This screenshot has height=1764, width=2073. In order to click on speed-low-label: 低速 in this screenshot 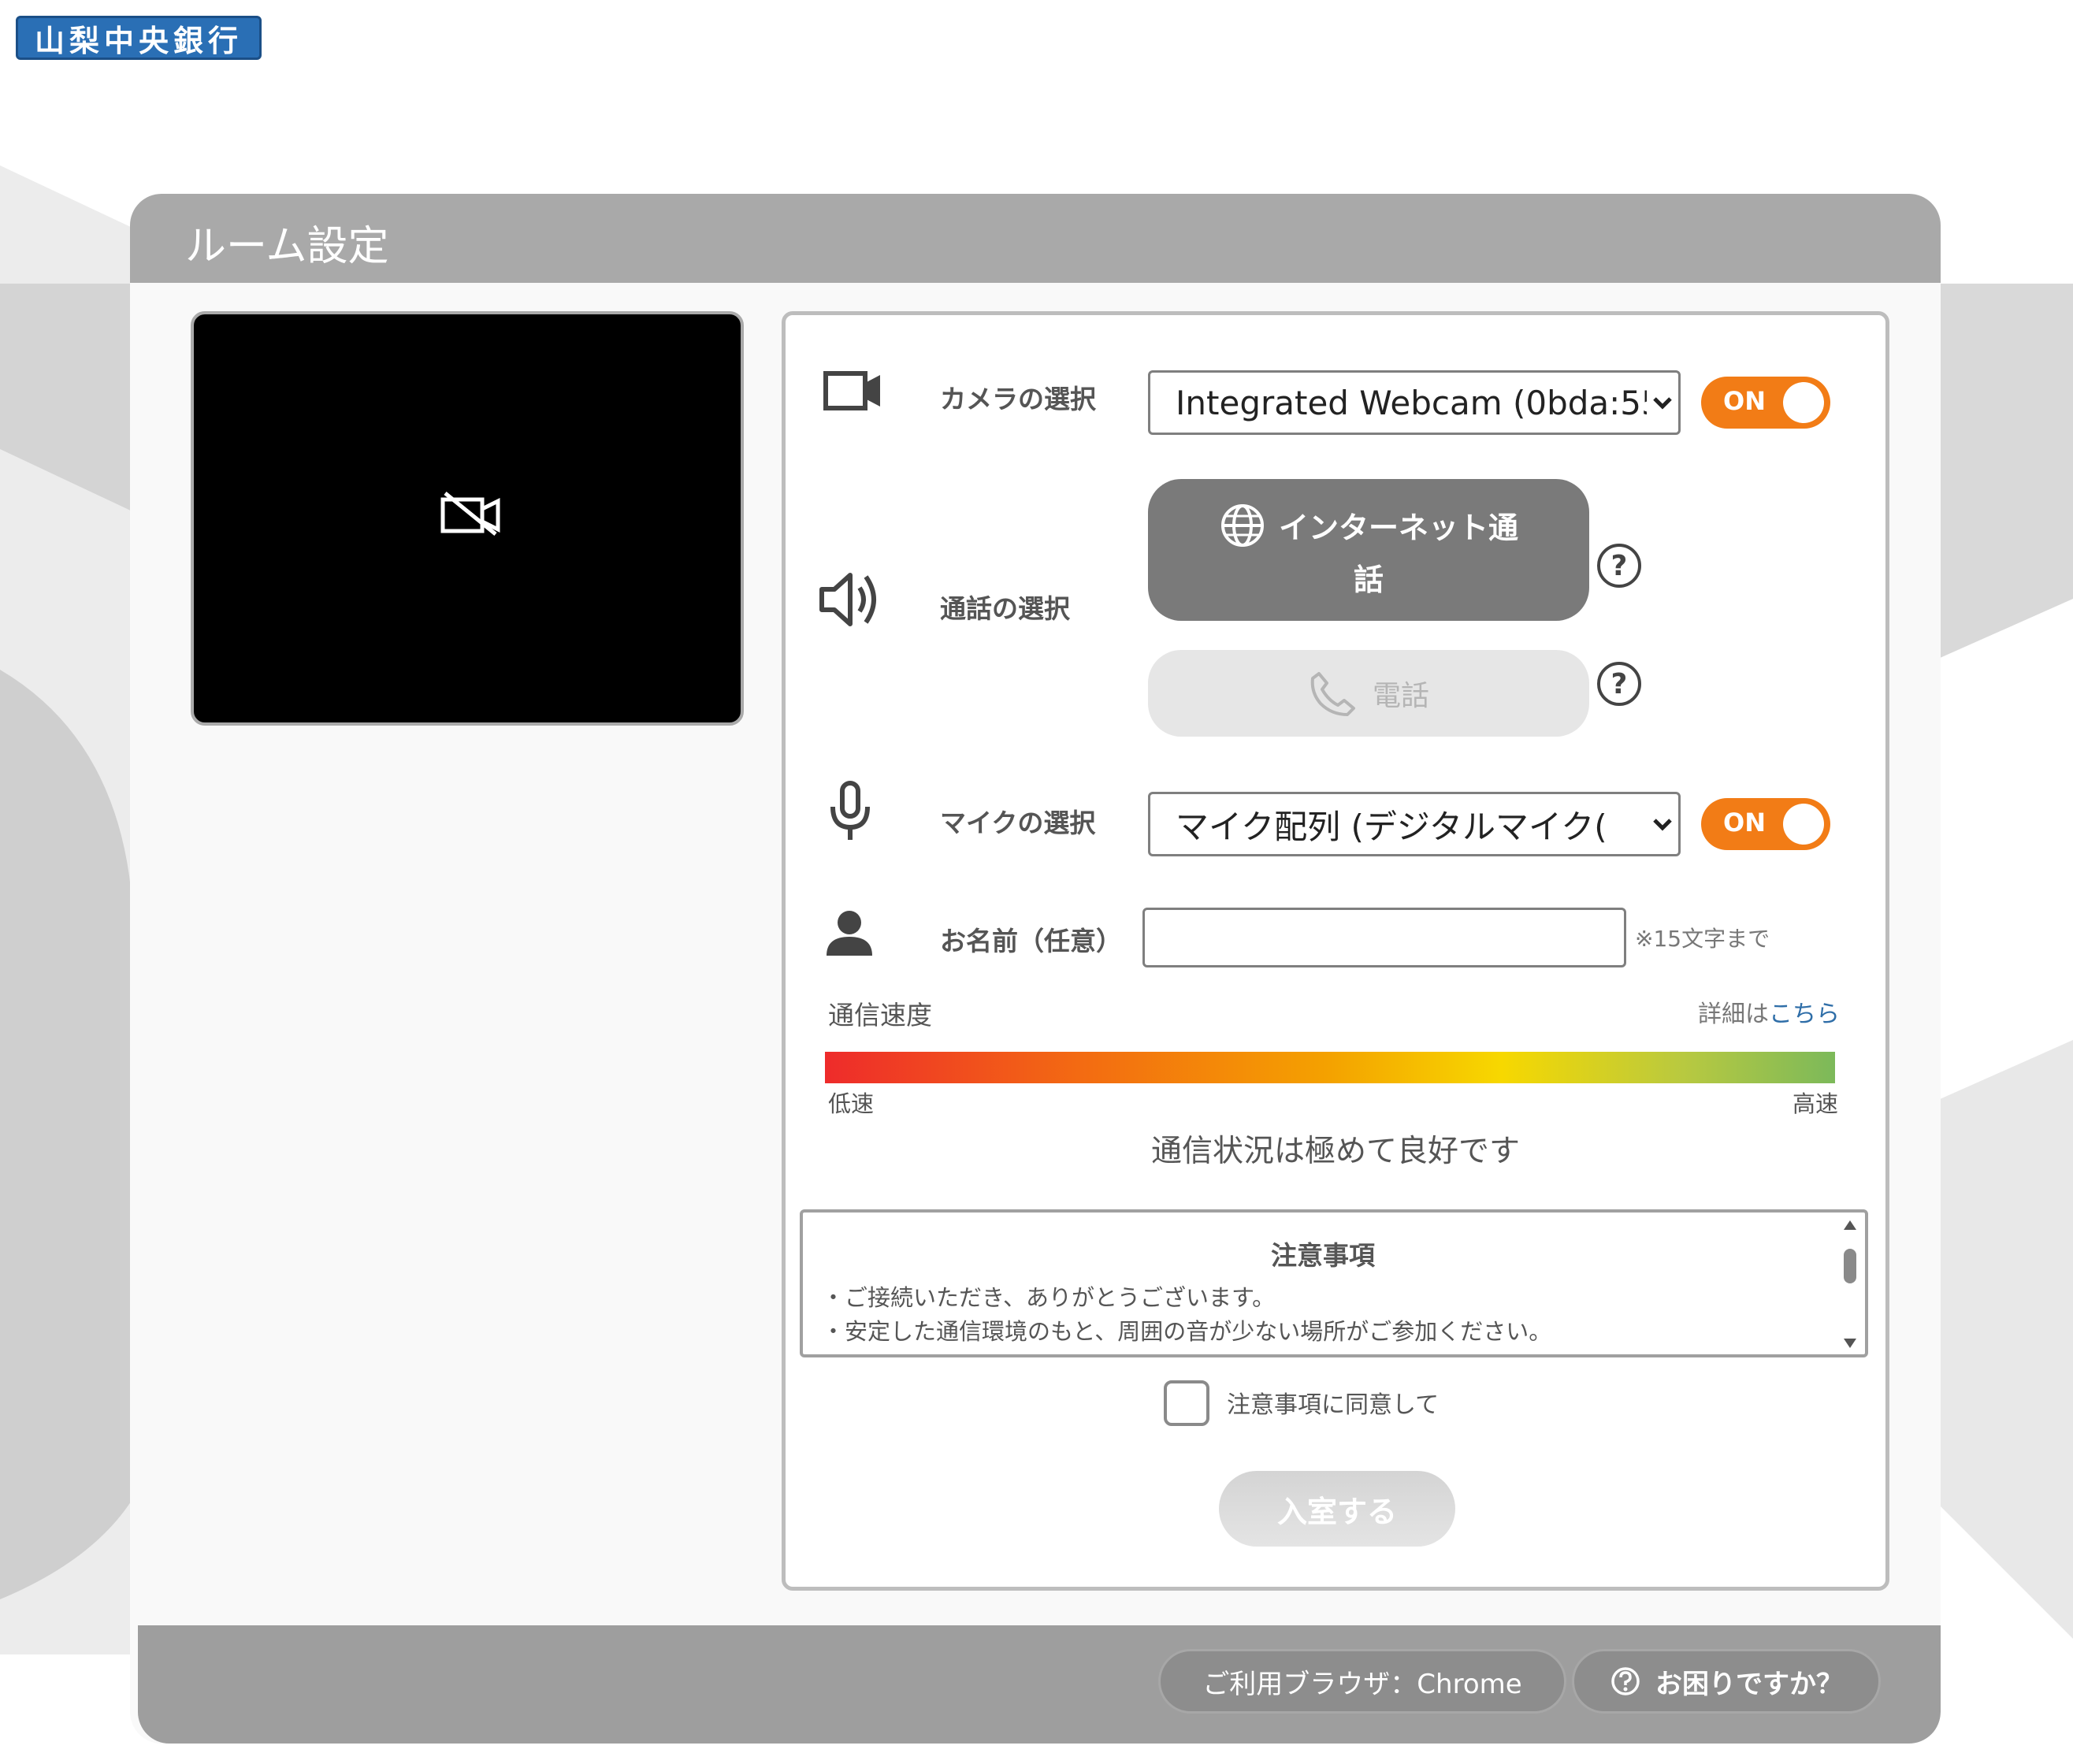, I will do `click(851, 1103)`.